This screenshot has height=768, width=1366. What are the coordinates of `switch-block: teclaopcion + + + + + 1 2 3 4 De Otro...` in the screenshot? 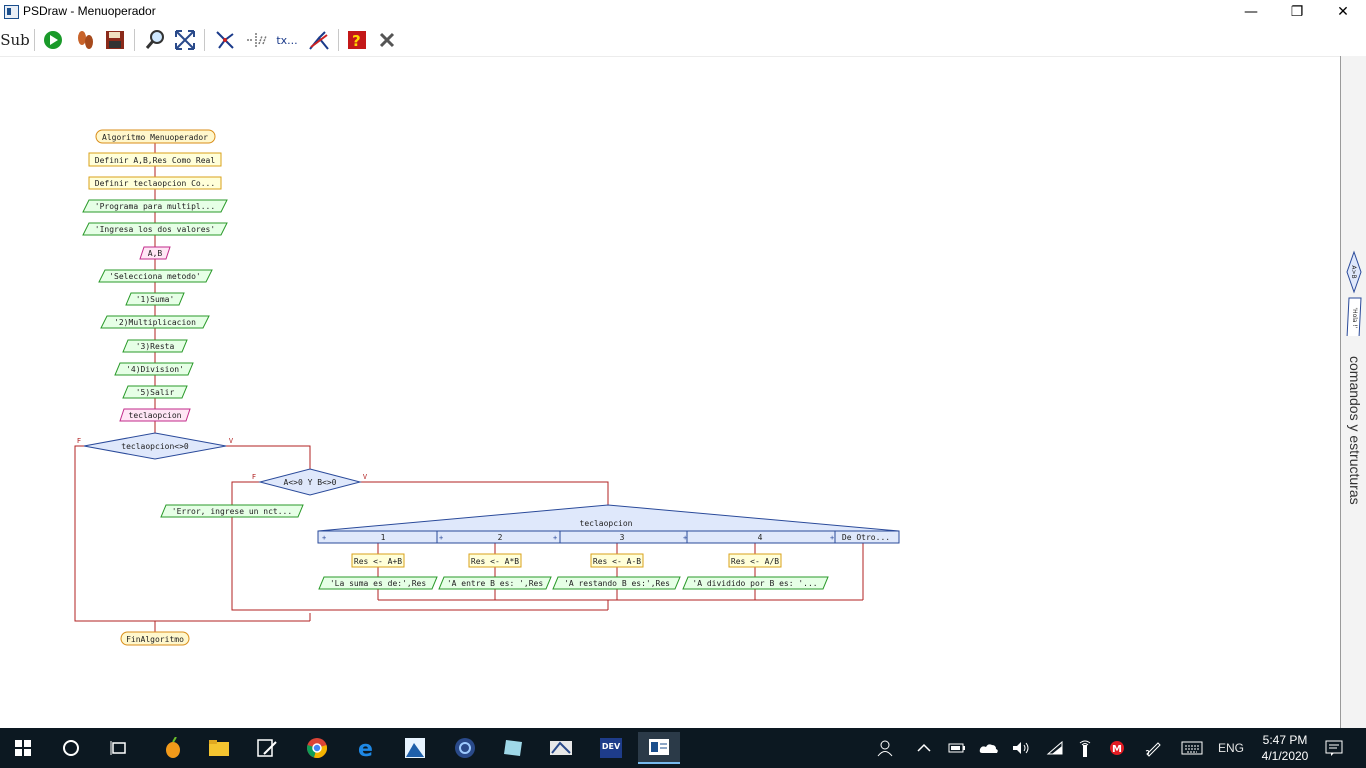 It's located at (608, 524).